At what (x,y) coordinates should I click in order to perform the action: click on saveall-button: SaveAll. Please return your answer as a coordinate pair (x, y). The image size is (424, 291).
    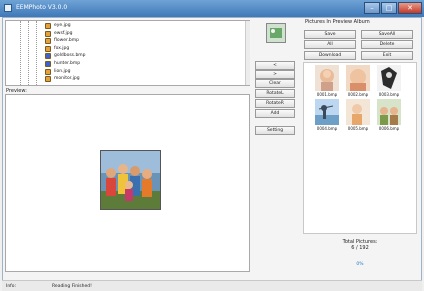
    Looking at the image, I should click on (387, 34).